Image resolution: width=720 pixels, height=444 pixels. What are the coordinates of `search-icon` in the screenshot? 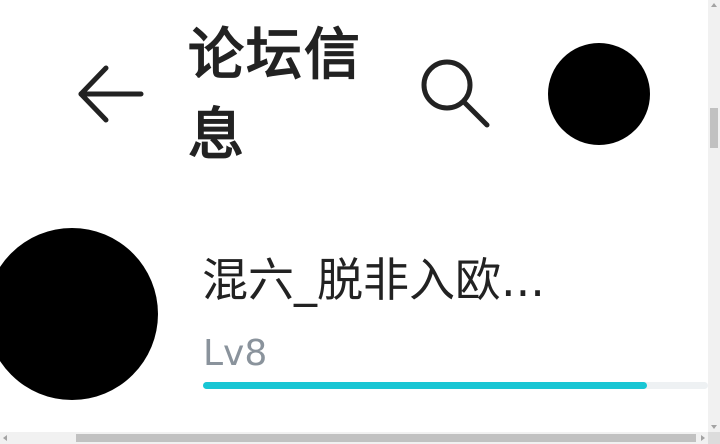 It's located at (455, 93).